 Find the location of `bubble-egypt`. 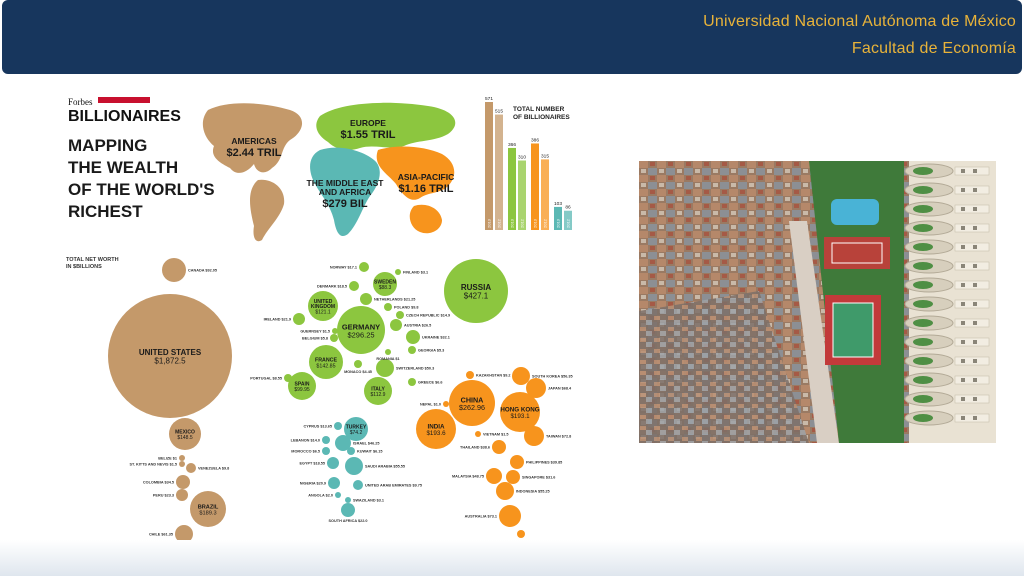

bubble-egypt is located at coordinates (333, 463).